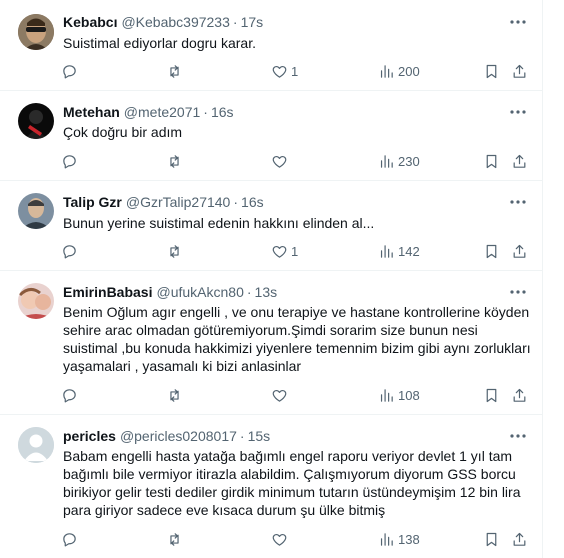  What do you see at coordinates (409, 395) in the screenshot?
I see `views-count: 108` at bounding box center [409, 395].